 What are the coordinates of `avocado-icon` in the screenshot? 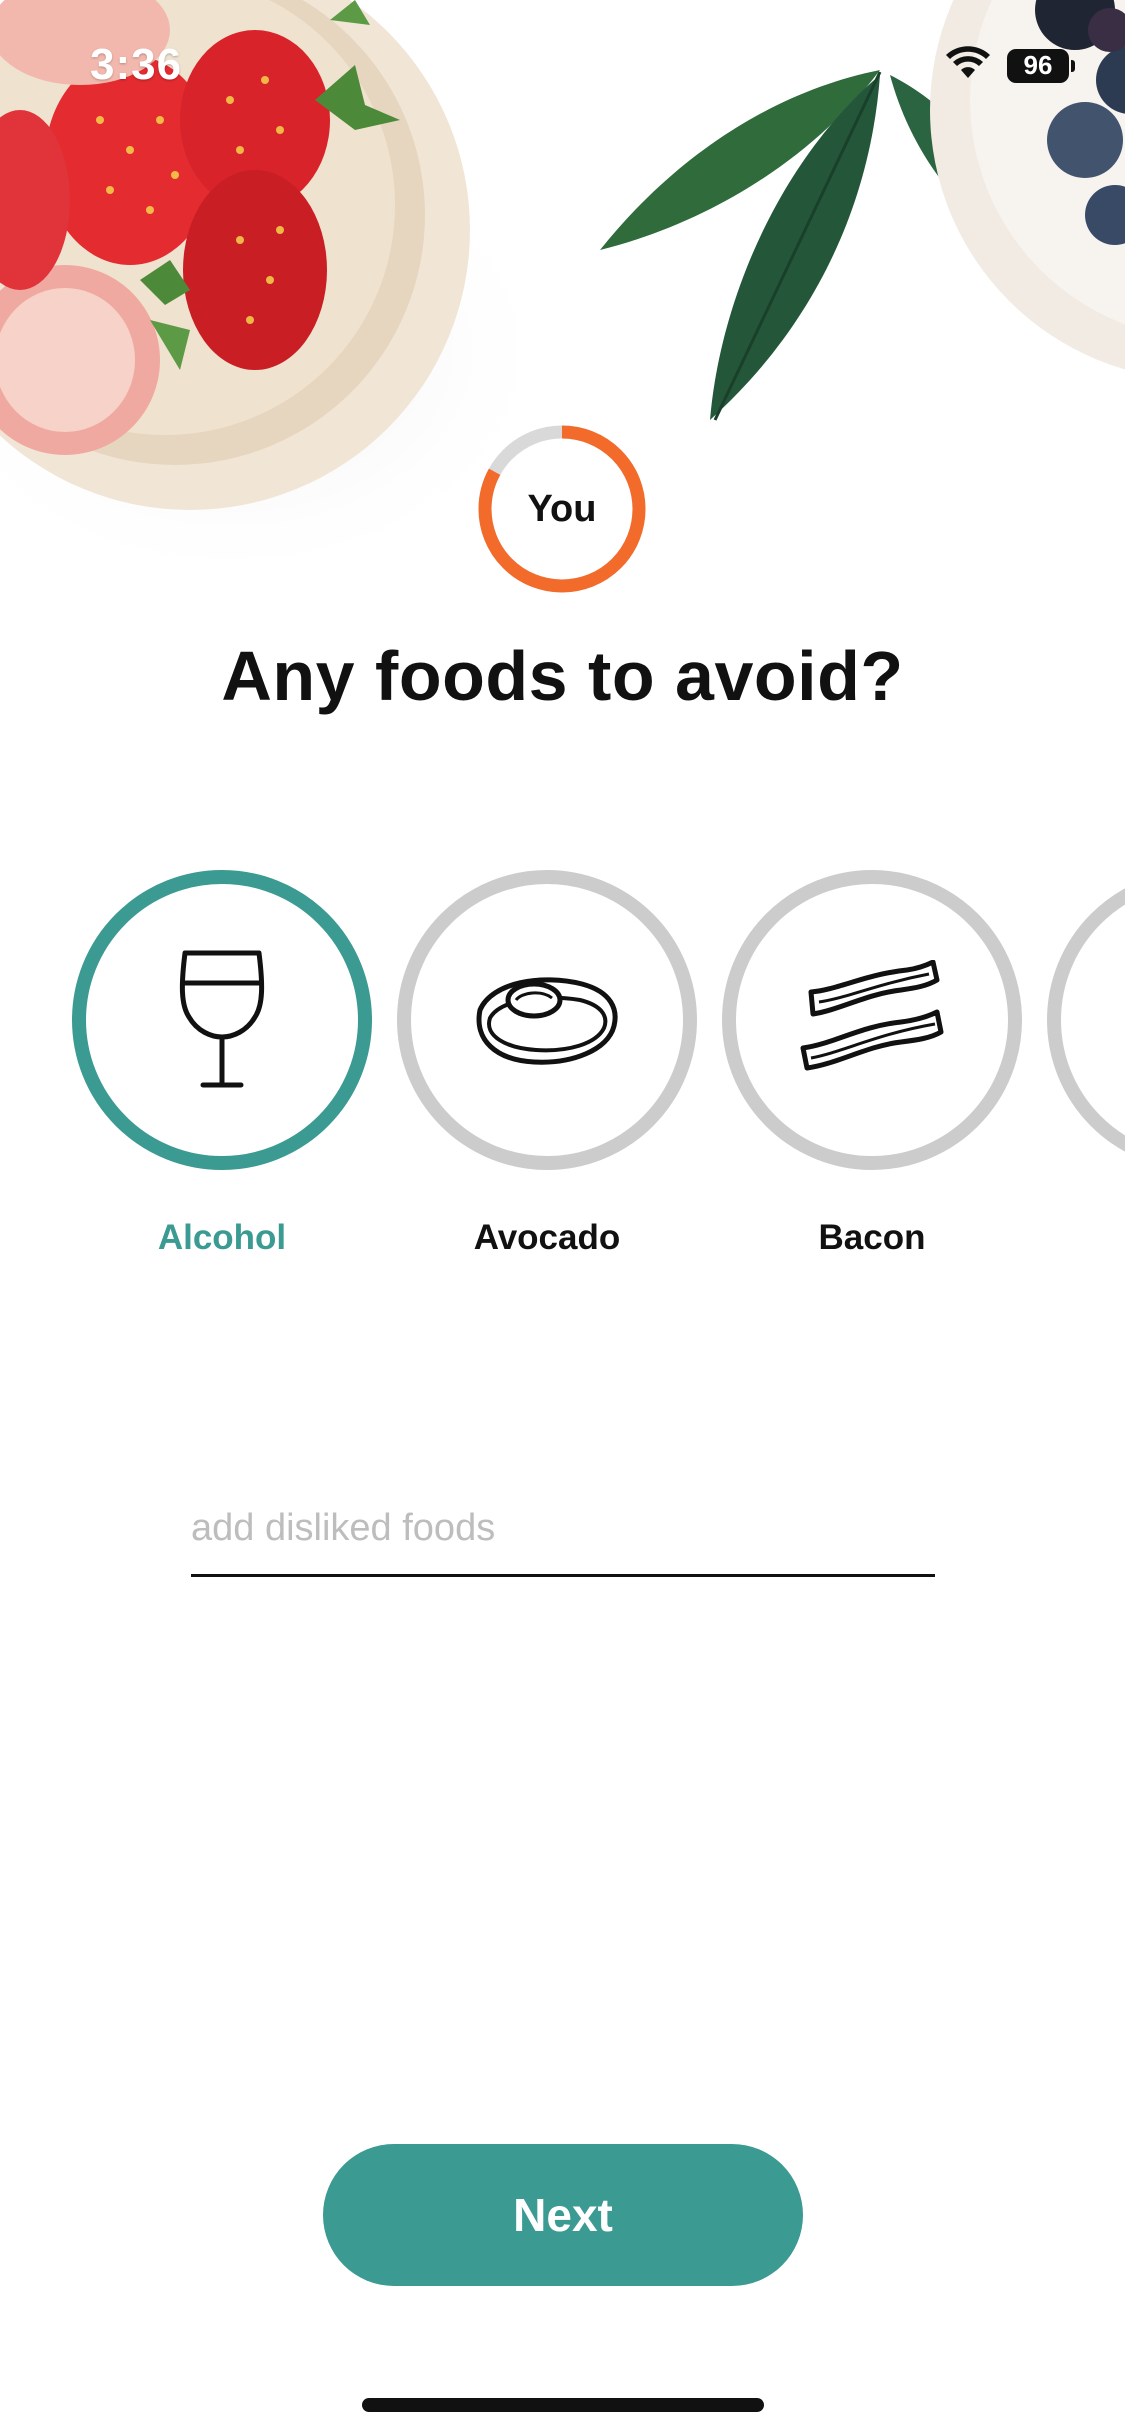 It's located at (547, 1021).